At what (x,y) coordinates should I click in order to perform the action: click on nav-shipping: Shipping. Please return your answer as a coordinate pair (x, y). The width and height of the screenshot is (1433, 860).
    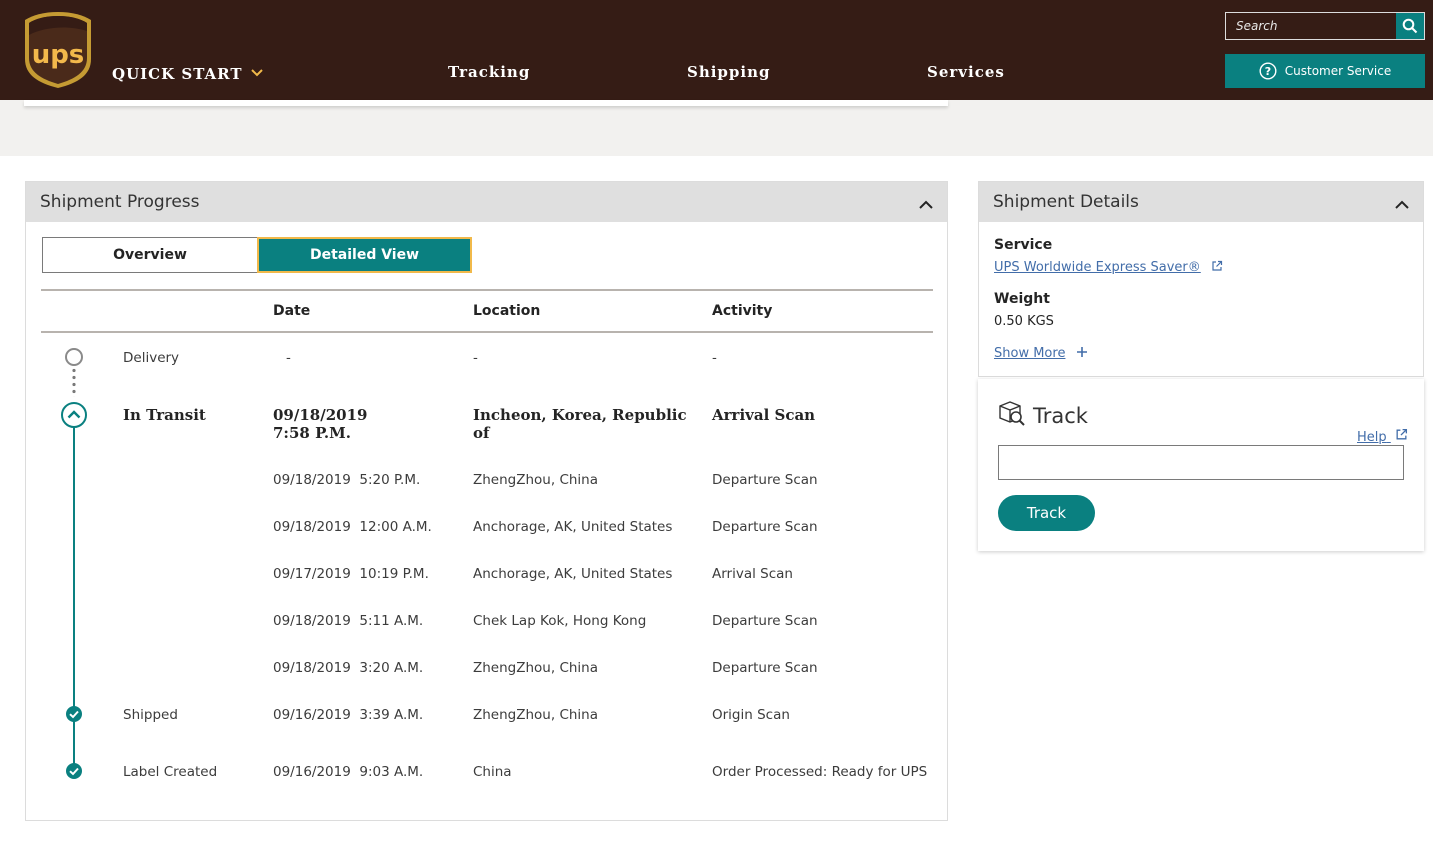
    Looking at the image, I should click on (729, 72).